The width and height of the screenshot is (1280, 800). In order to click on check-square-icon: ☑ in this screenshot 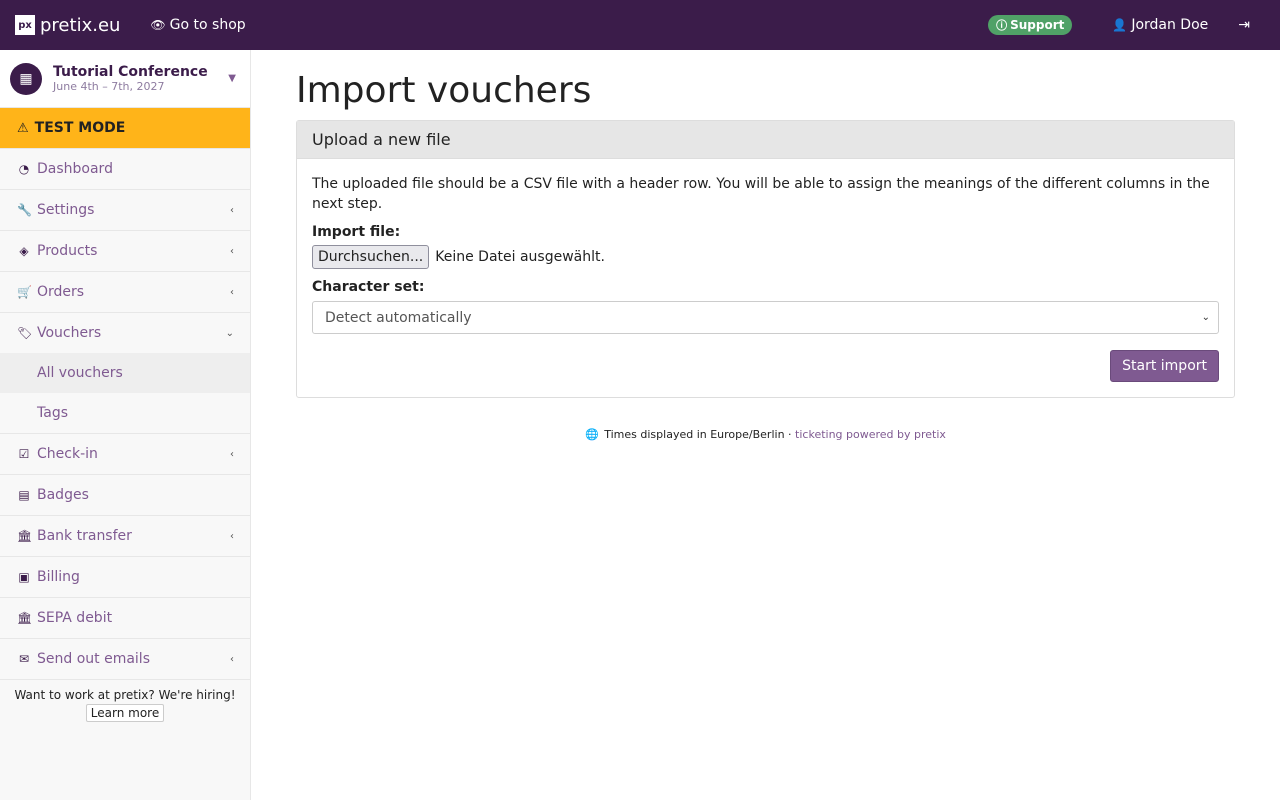, I will do `click(24, 454)`.